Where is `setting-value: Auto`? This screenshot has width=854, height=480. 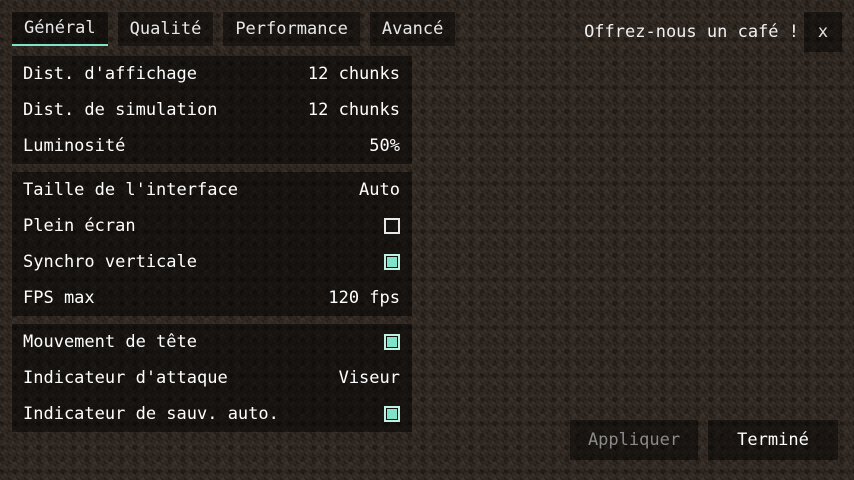
setting-value: Auto is located at coordinates (379, 190).